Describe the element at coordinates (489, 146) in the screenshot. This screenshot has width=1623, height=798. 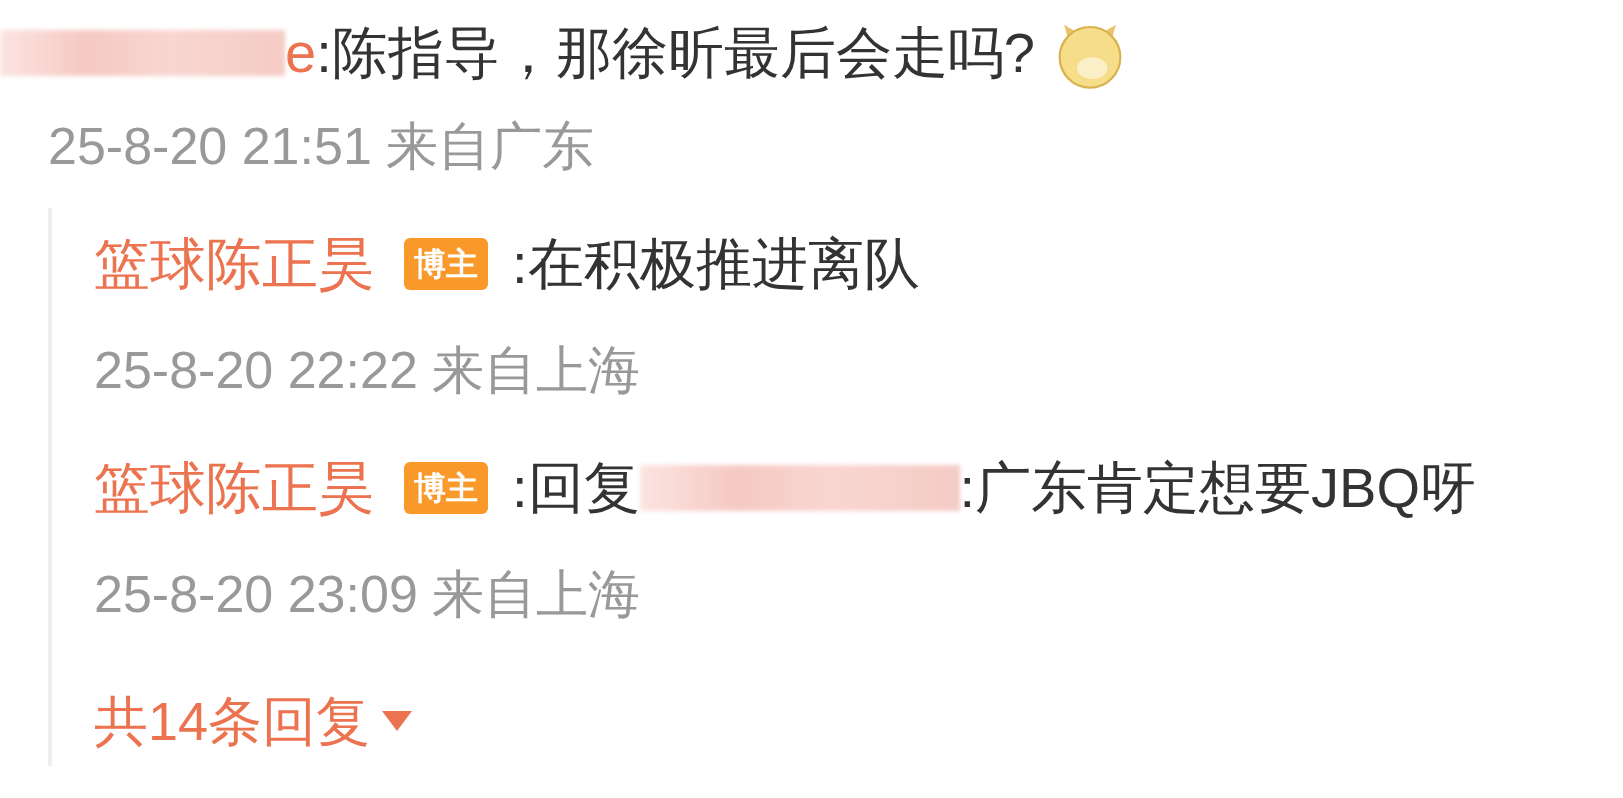
I see `location: 来自广东` at that location.